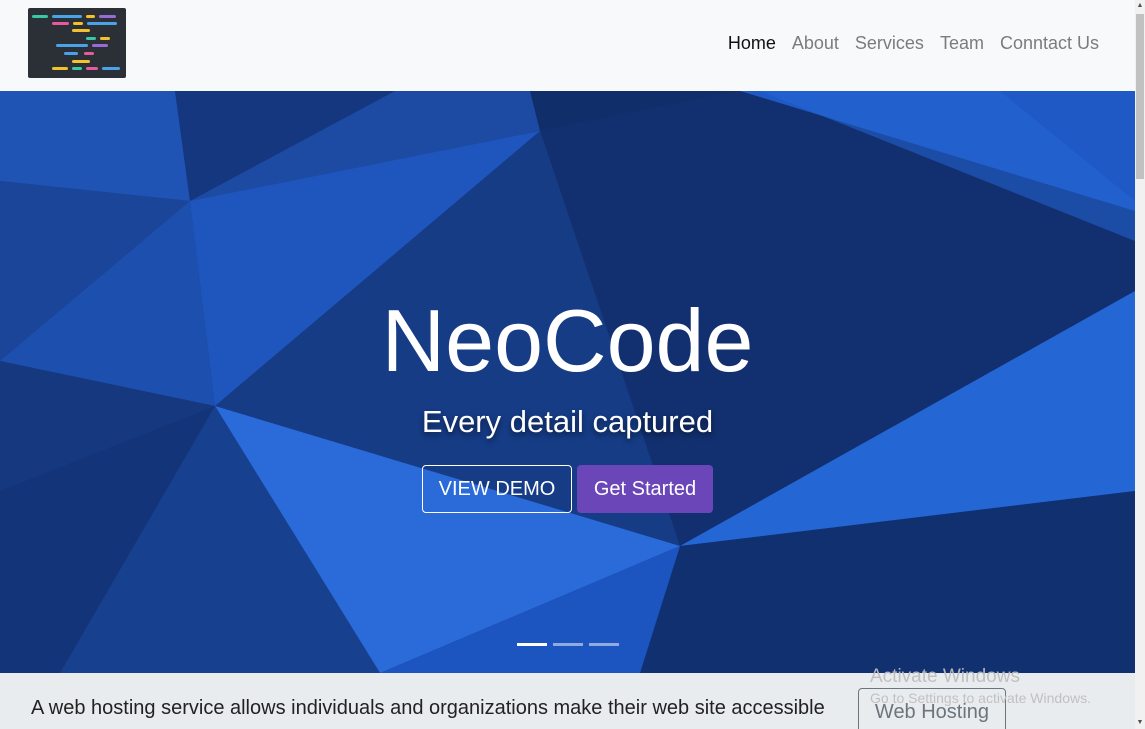  I want to click on scroll-up-arrow-icon: ▲, so click(1140, 6).